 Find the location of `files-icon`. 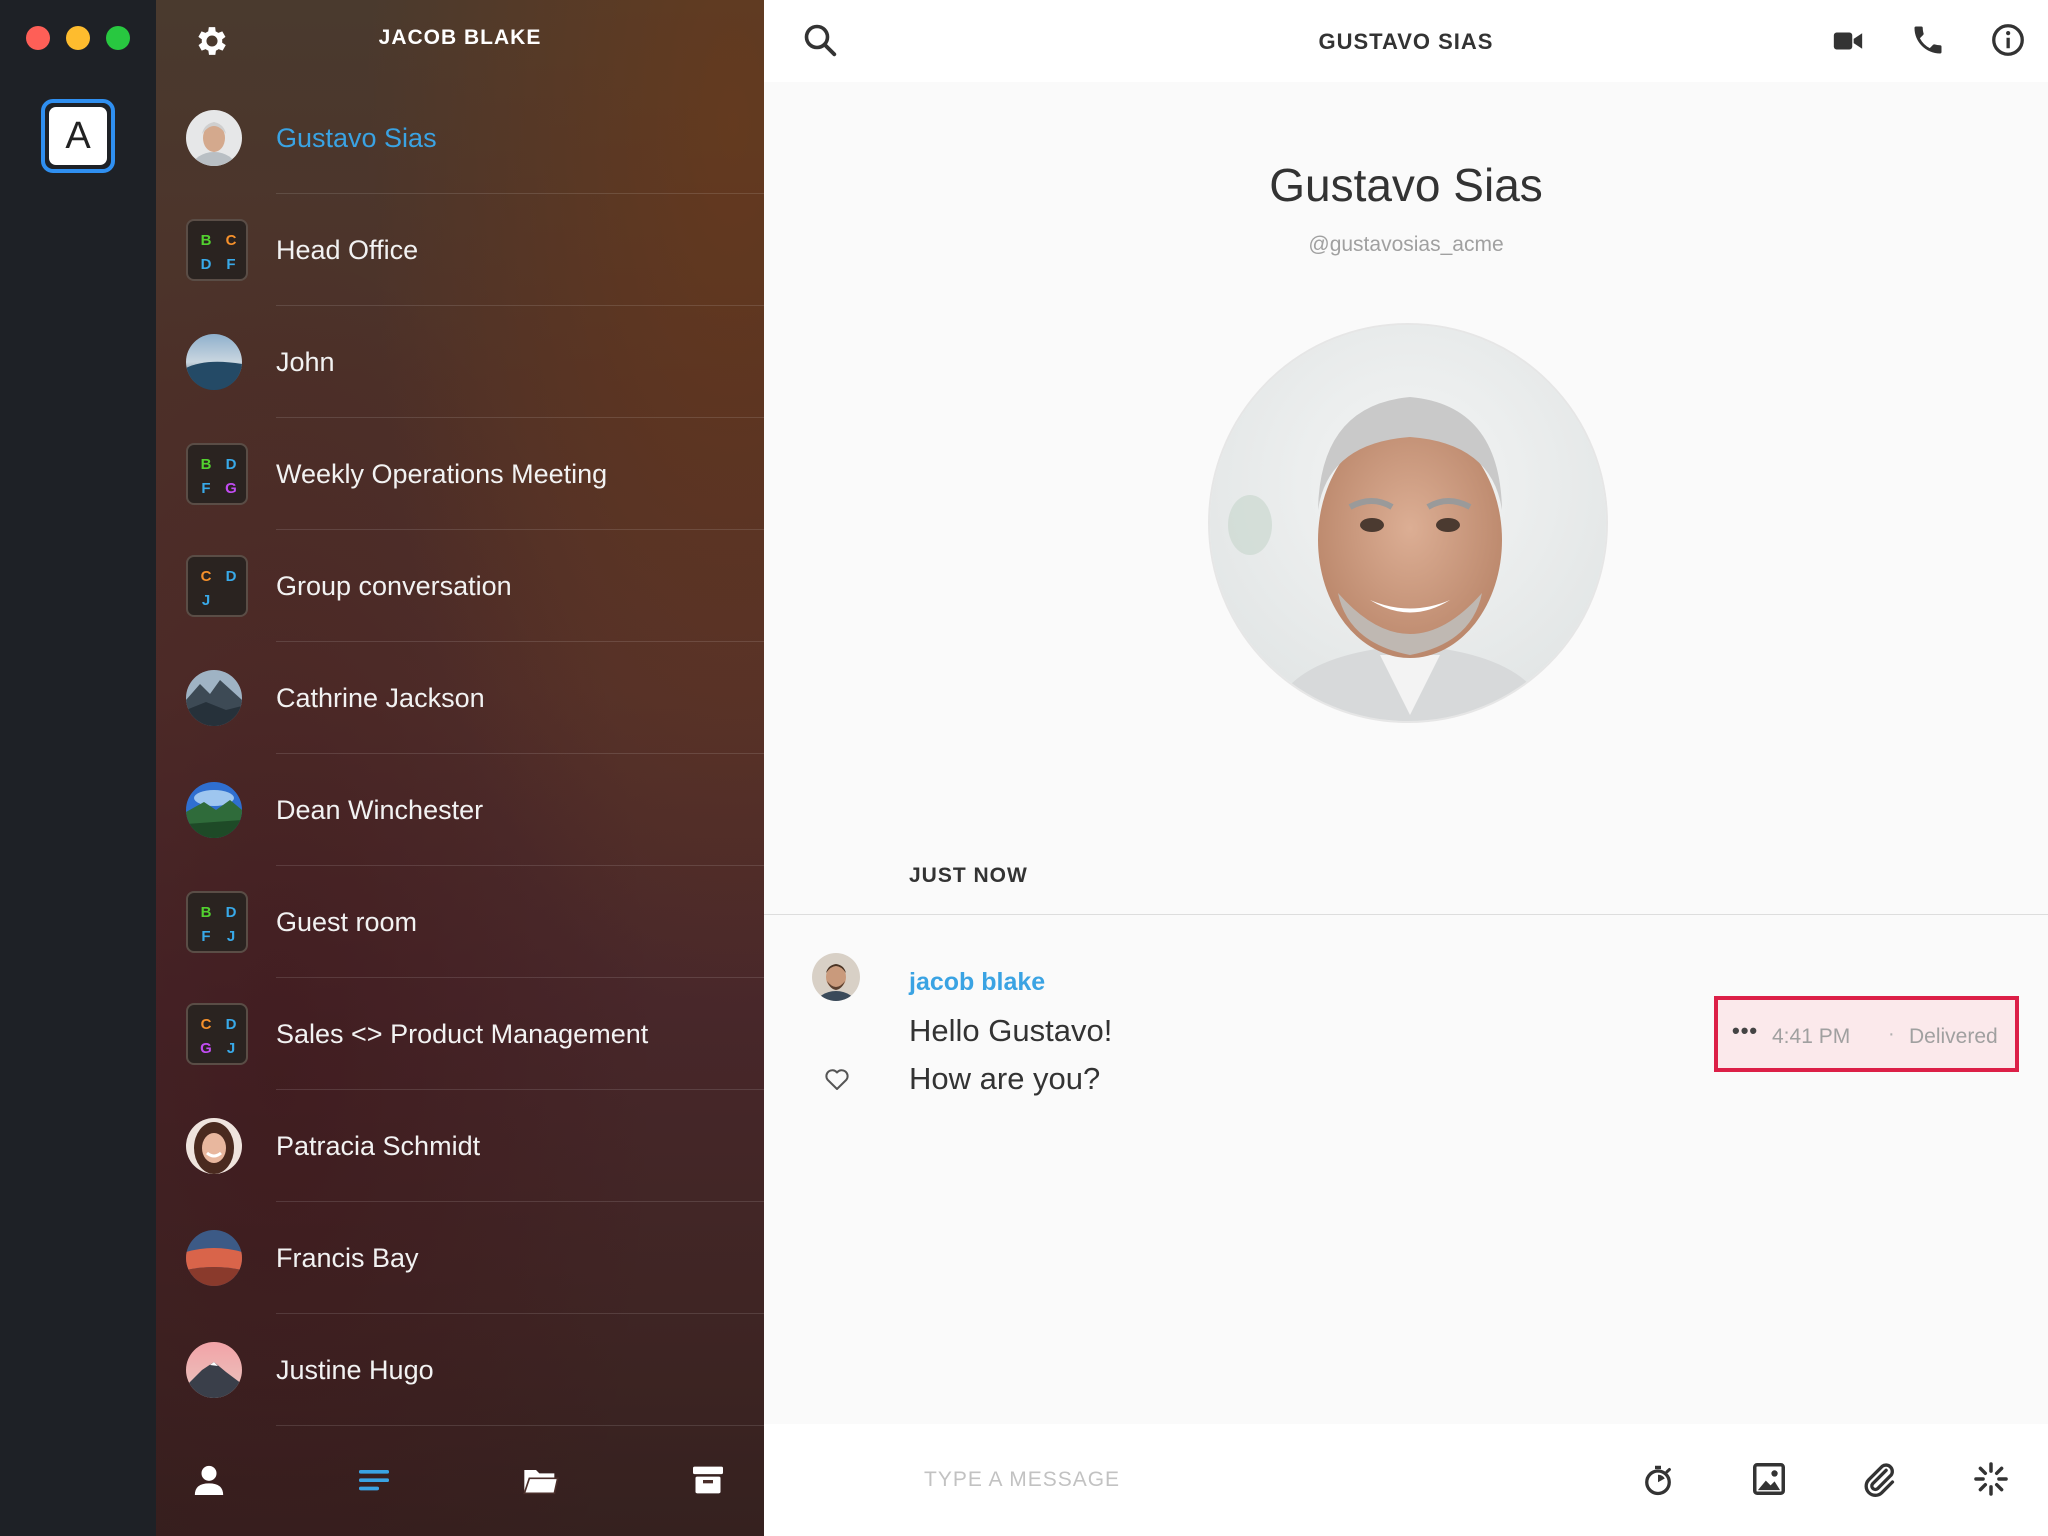

files-icon is located at coordinates (541, 1480).